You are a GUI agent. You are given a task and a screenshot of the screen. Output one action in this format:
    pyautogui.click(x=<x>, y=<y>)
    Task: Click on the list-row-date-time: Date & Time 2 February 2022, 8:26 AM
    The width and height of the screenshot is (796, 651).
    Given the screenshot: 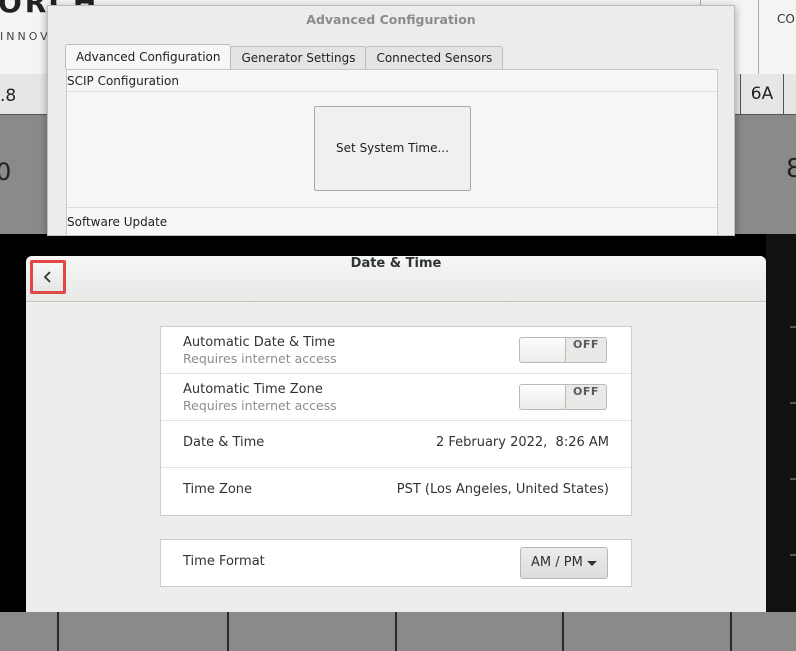 What is the action you would take?
    pyautogui.click(x=396, y=443)
    